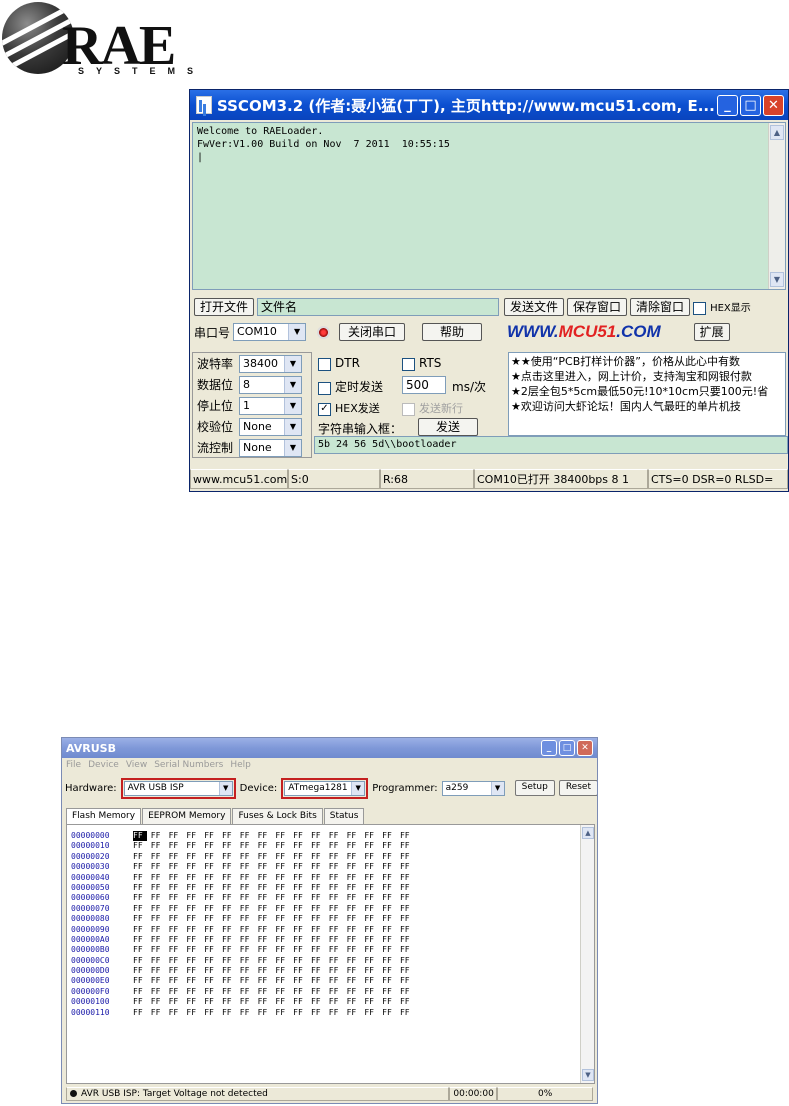 Image resolution: width=789 pixels, height=1106 pixels. Describe the element at coordinates (224, 307) in the screenshot. I see `open-file-button: 打开文件` at that location.